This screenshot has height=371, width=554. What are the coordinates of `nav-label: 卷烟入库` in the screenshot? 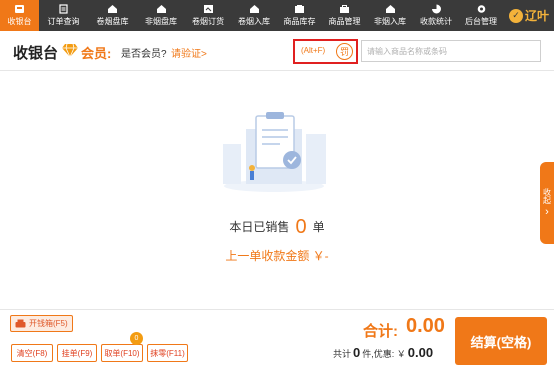 It's located at (254, 21).